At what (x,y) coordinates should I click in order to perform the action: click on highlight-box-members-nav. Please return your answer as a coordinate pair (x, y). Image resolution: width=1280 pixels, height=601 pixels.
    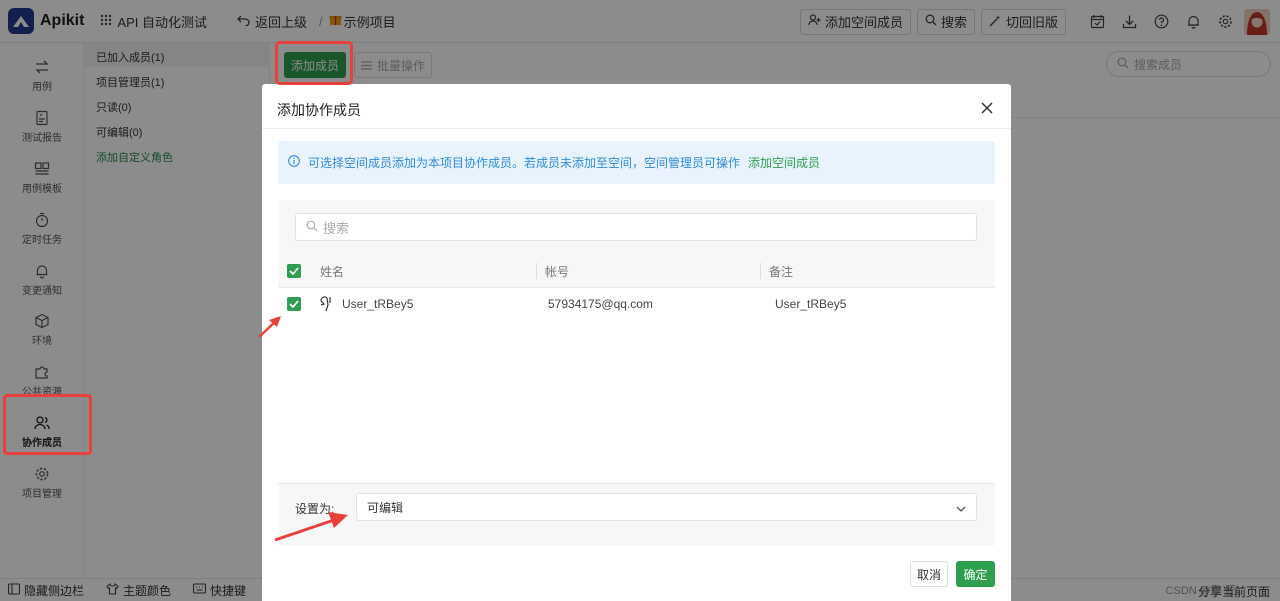
    Looking at the image, I should click on (47, 424).